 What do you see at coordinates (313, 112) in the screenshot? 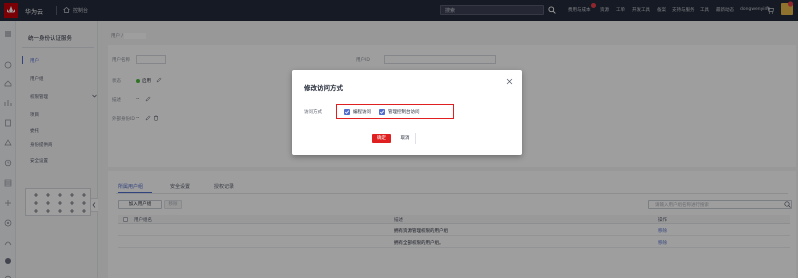
I see `access-mode-label: 访问方式` at bounding box center [313, 112].